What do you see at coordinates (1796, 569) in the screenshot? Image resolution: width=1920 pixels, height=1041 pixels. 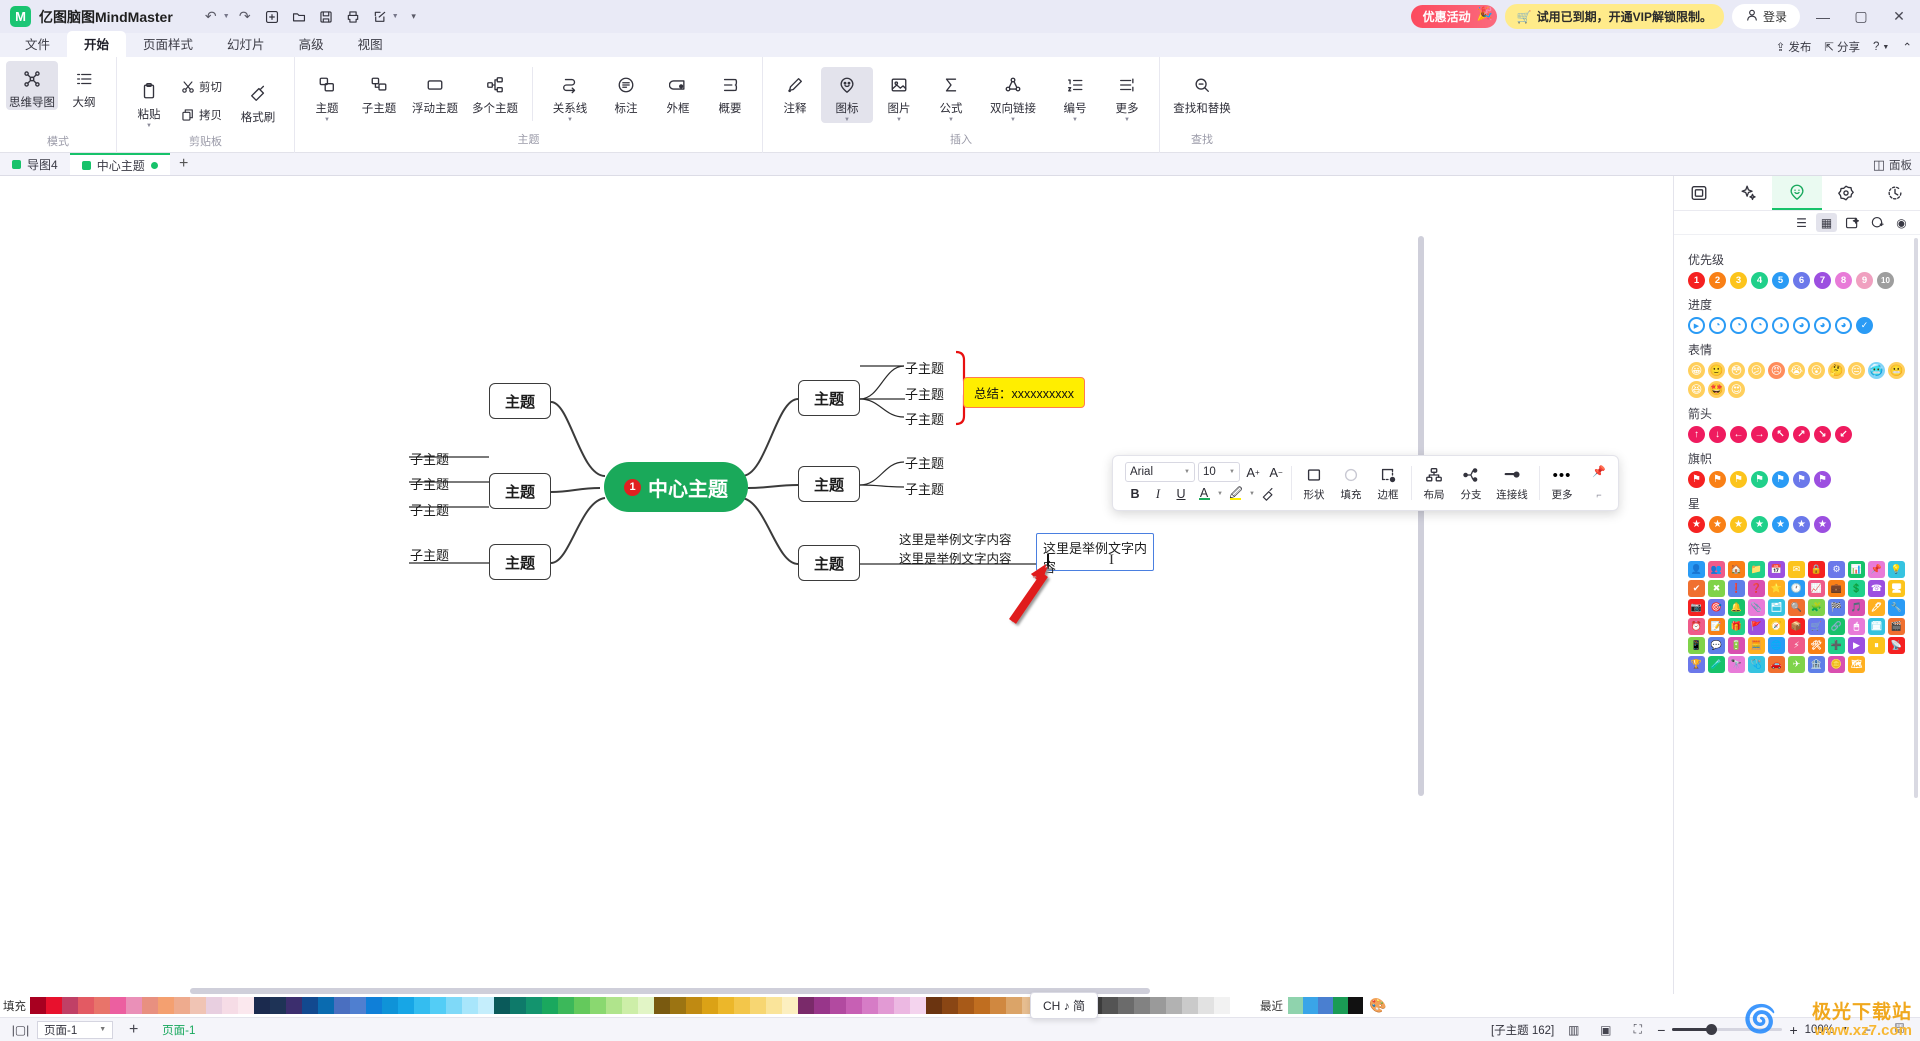 I see `sticker-item: ✉` at bounding box center [1796, 569].